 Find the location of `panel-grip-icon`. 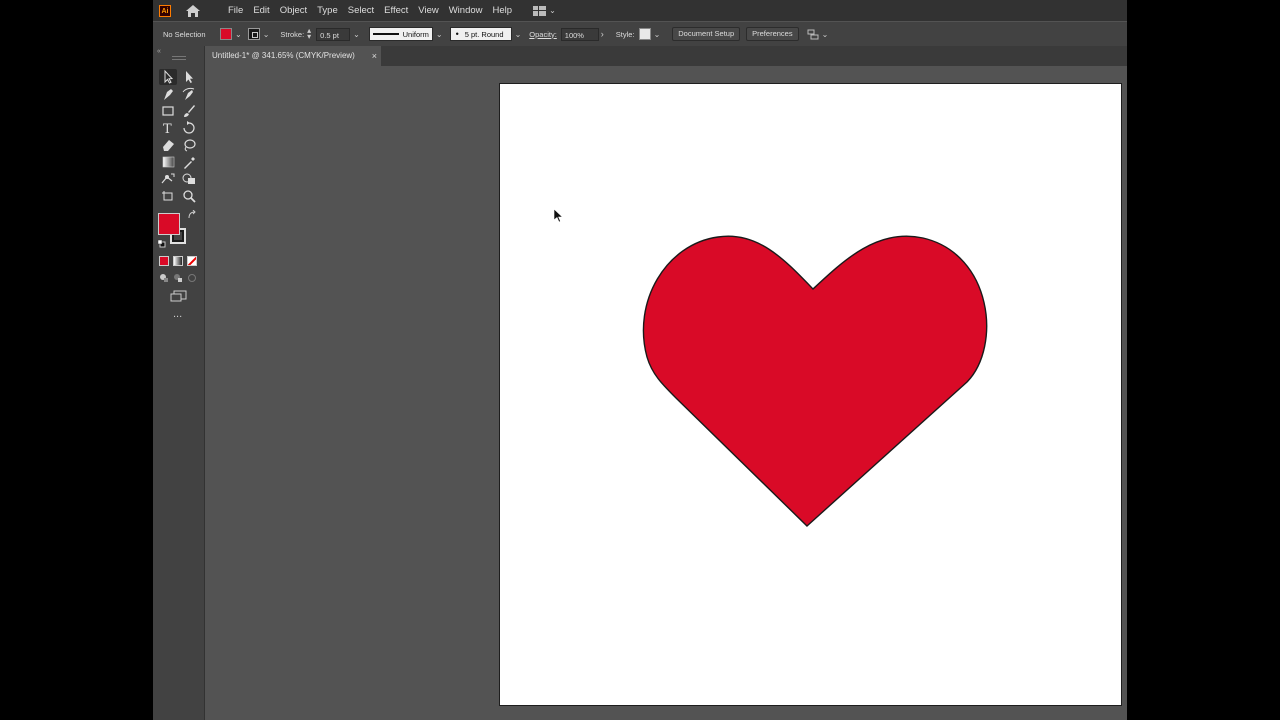

panel-grip-icon is located at coordinates (179, 58).